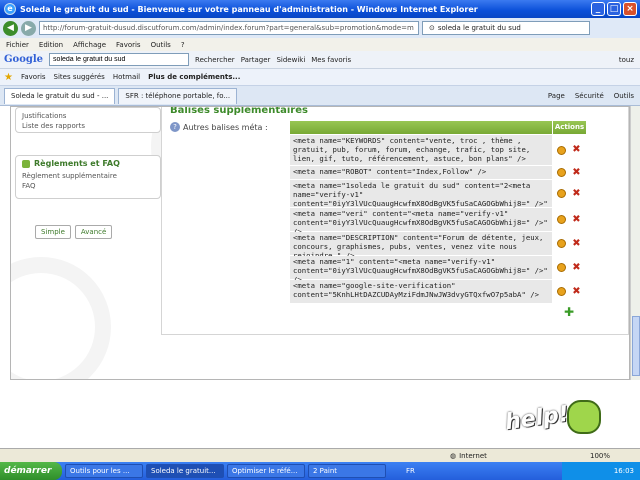 The width and height of the screenshot is (640, 480). I want to click on advanced-mode-button: Avancé, so click(93, 232).